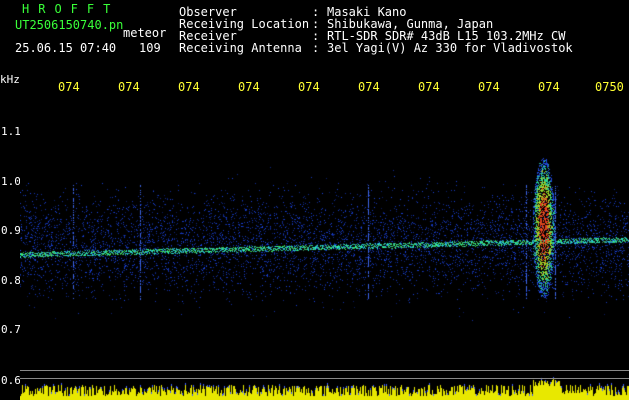 The image size is (629, 400). What do you see at coordinates (11, 131) in the screenshot?
I see `y-tick-label: 1.1` at bounding box center [11, 131].